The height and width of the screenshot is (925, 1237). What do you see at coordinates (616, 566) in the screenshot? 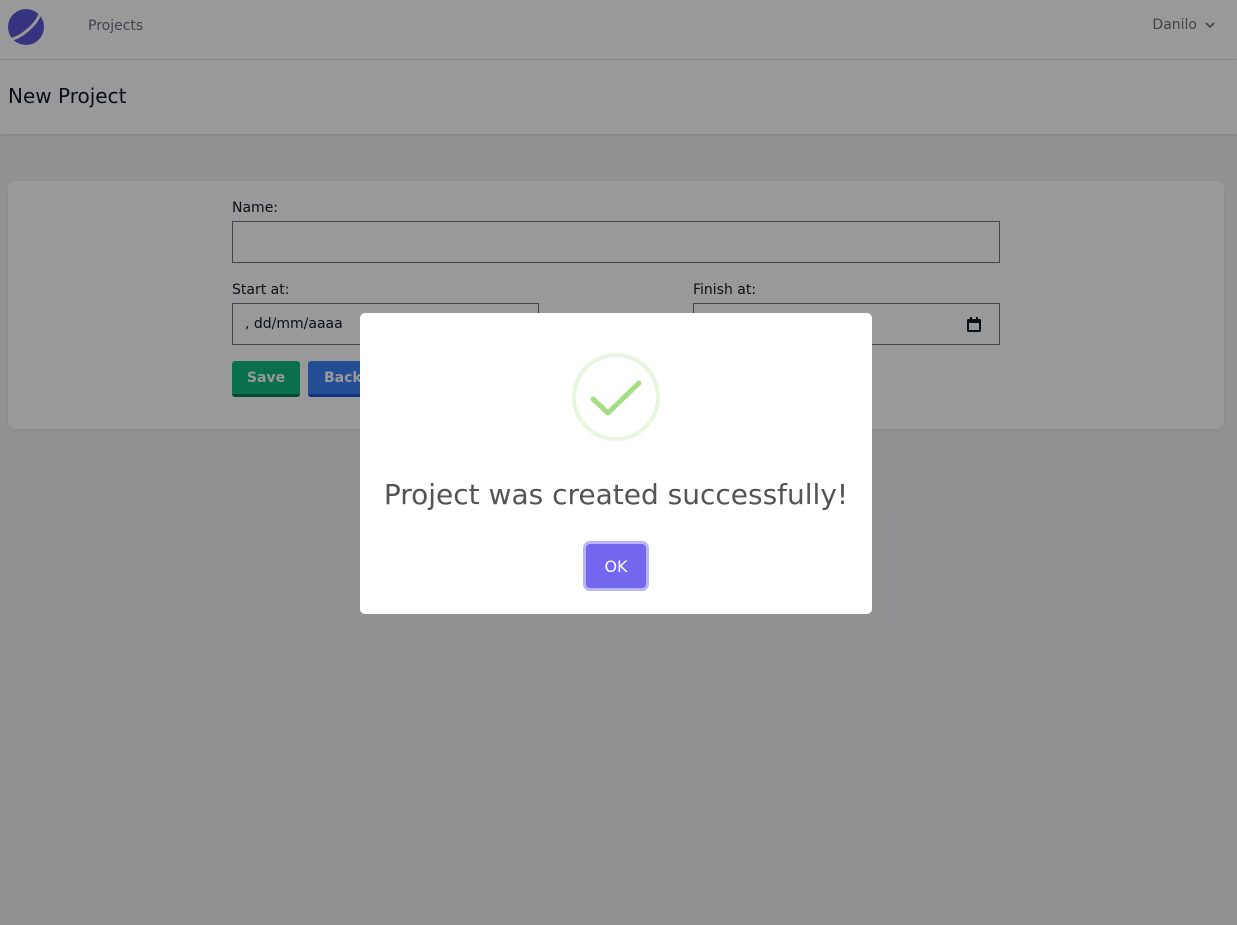
I see `ok-button: OK` at bounding box center [616, 566].